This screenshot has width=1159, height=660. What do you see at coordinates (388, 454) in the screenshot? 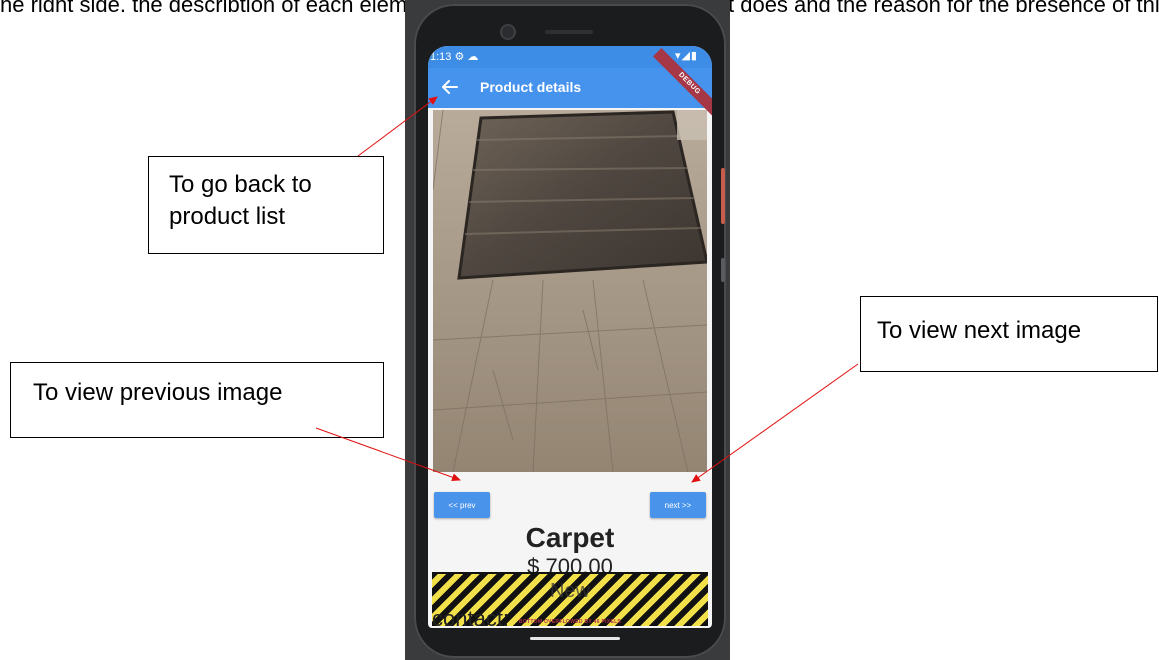
I see `arrow-to-prev` at bounding box center [388, 454].